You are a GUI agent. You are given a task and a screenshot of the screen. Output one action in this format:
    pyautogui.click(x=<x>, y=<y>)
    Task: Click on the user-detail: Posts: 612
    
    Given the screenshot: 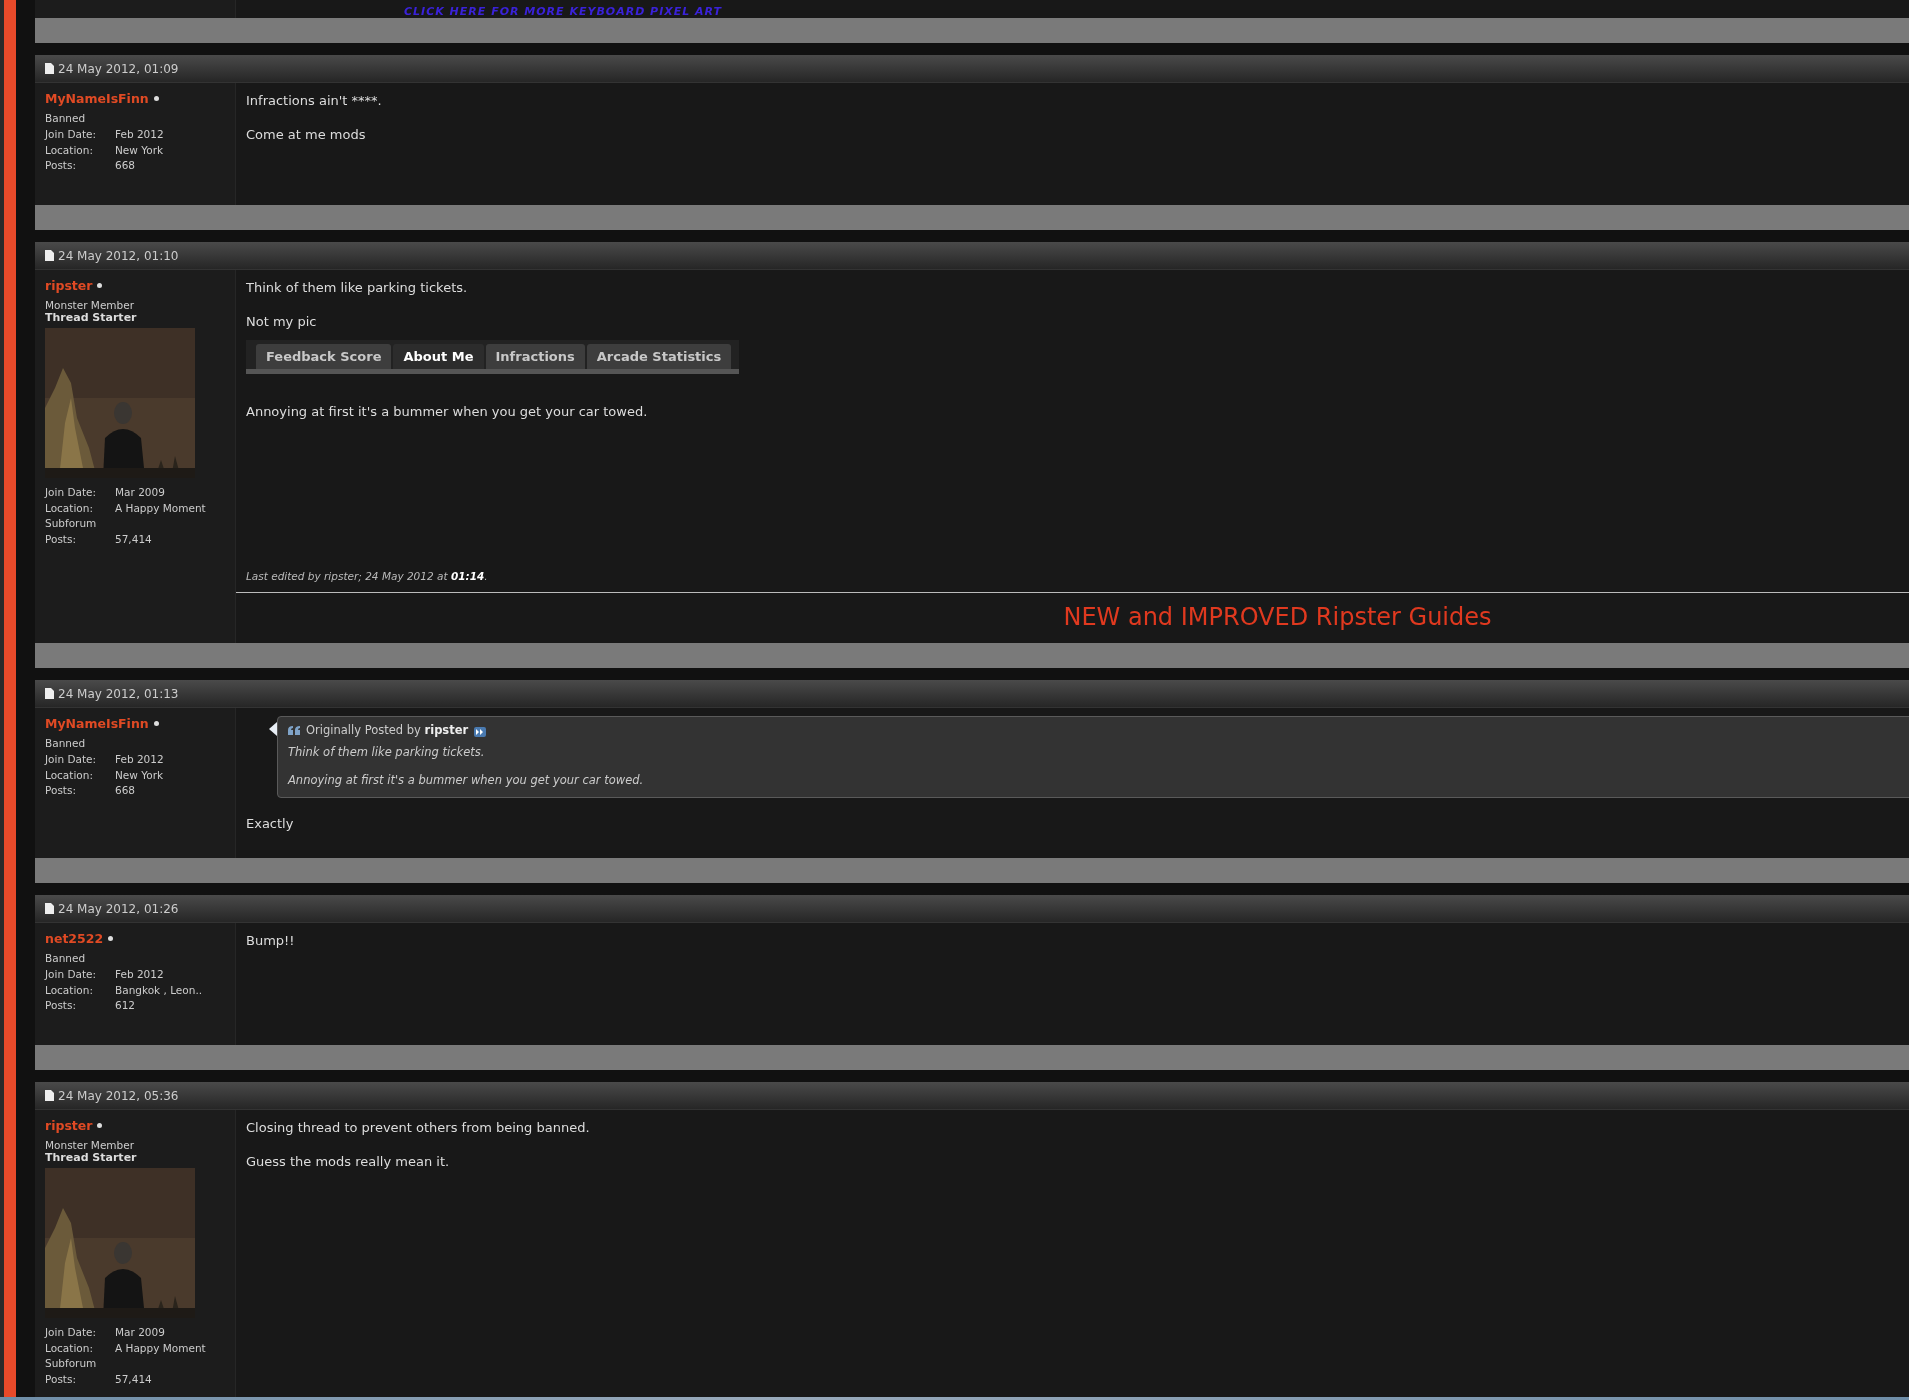 What is the action you would take?
    pyautogui.click(x=91, y=1005)
    